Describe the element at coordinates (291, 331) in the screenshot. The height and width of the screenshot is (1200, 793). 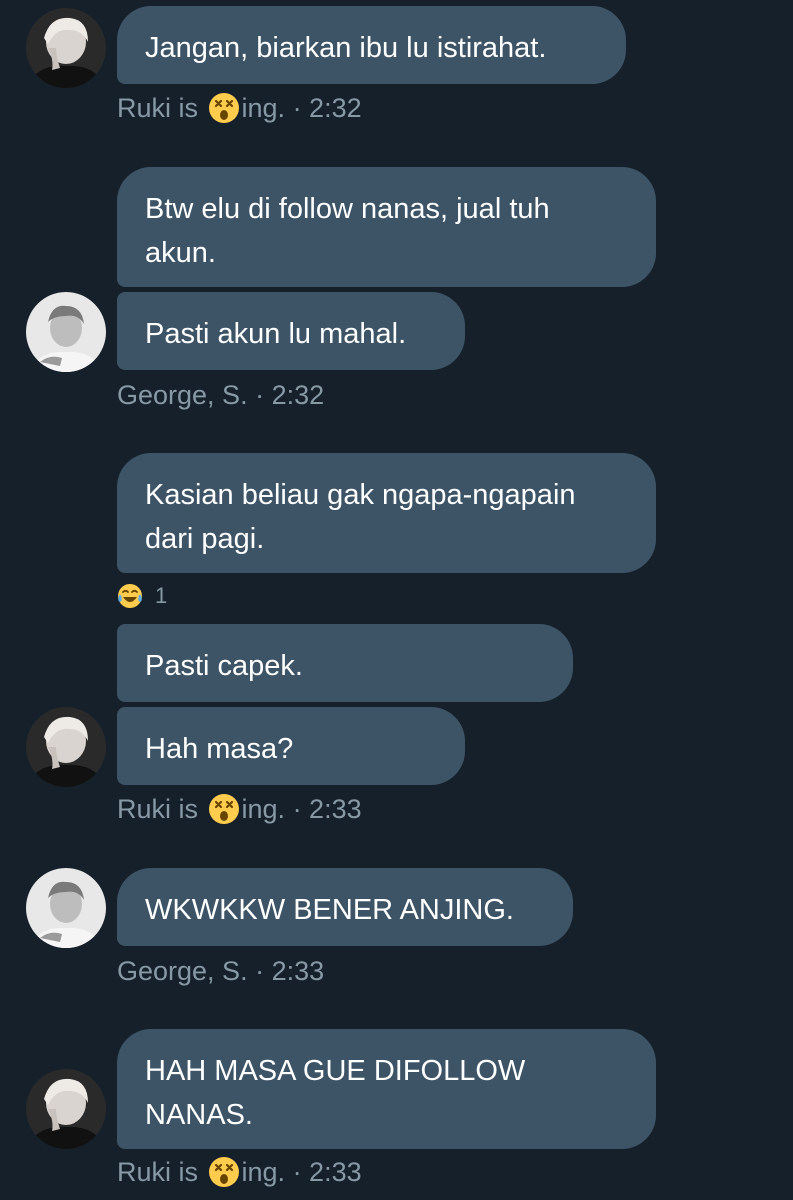
I see `message-bubble: Pasti akun lu mahal.` at that location.